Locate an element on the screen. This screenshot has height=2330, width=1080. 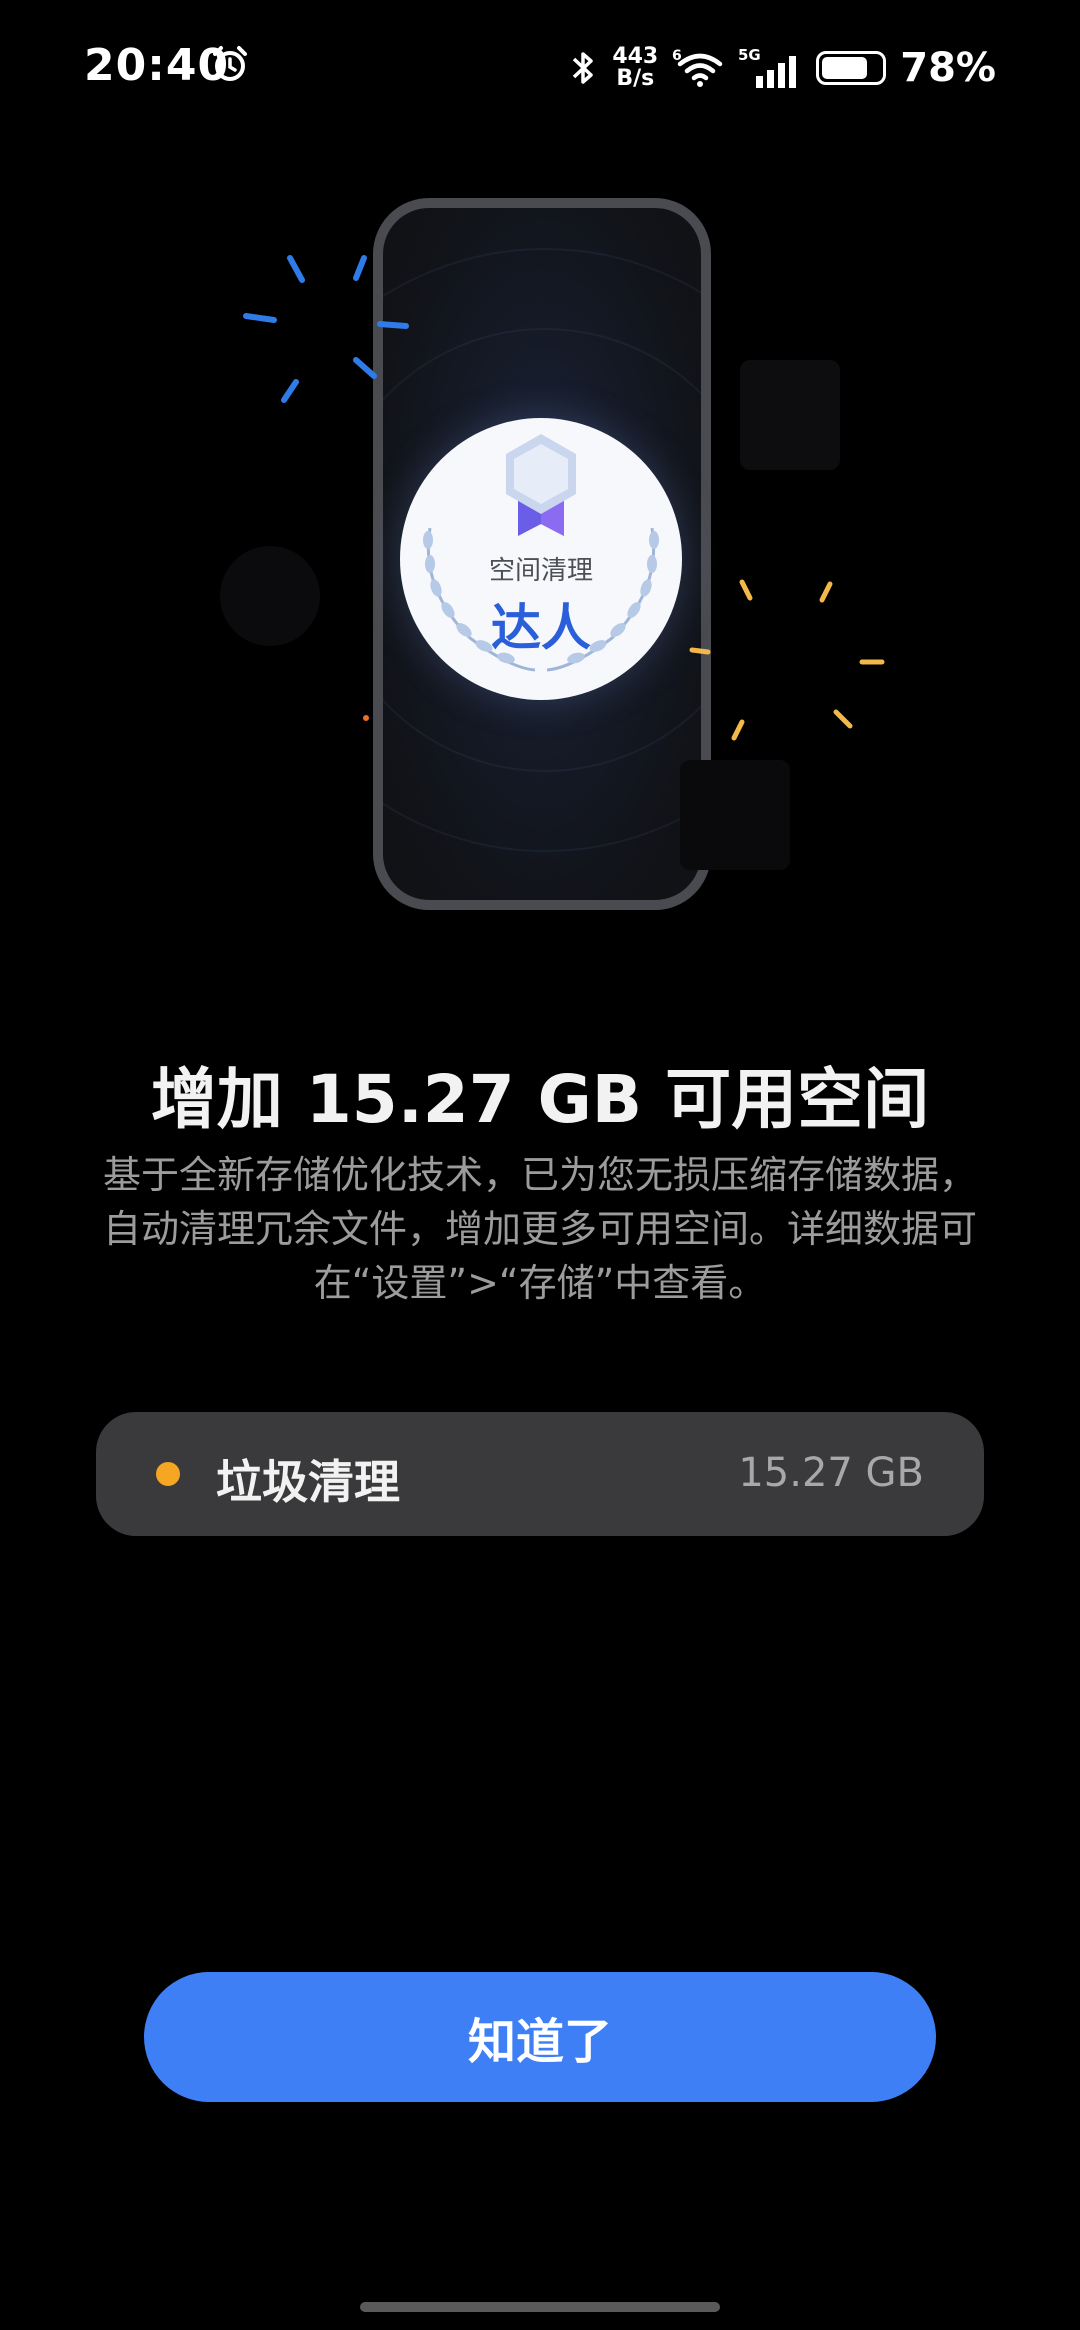
battery-fill is located at coordinates (845, 68).